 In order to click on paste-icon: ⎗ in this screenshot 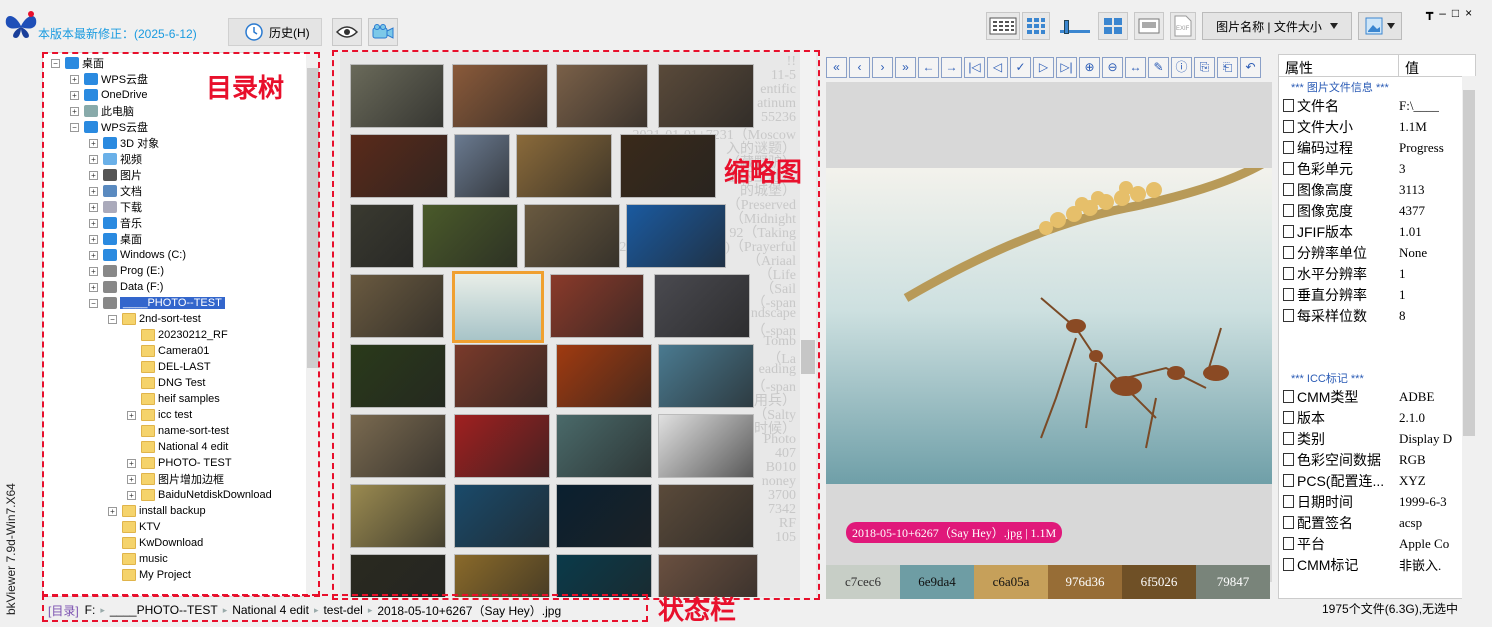, I will do `click(1227, 67)`.